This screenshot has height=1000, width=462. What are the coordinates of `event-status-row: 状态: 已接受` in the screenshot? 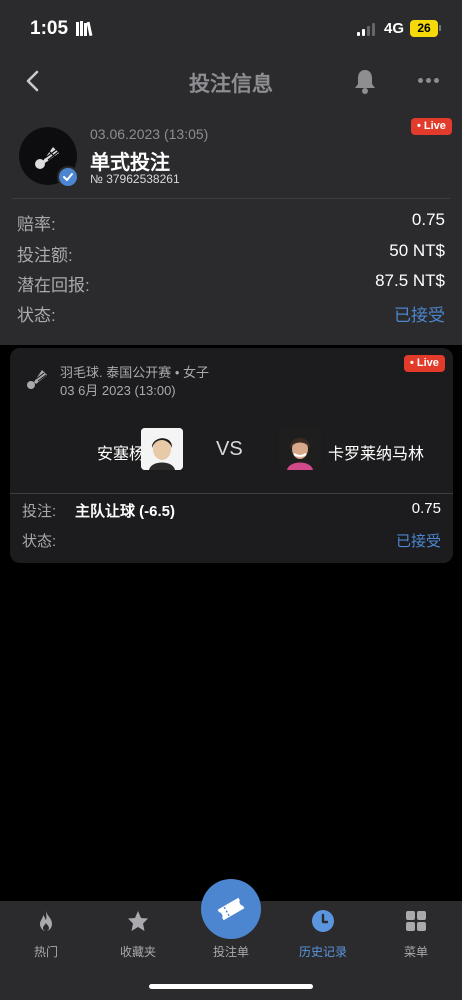 It's located at (231, 542).